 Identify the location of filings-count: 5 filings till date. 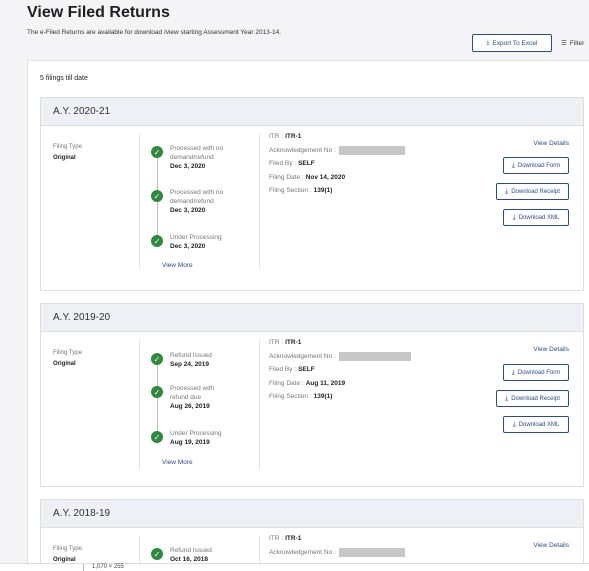
(64, 78).